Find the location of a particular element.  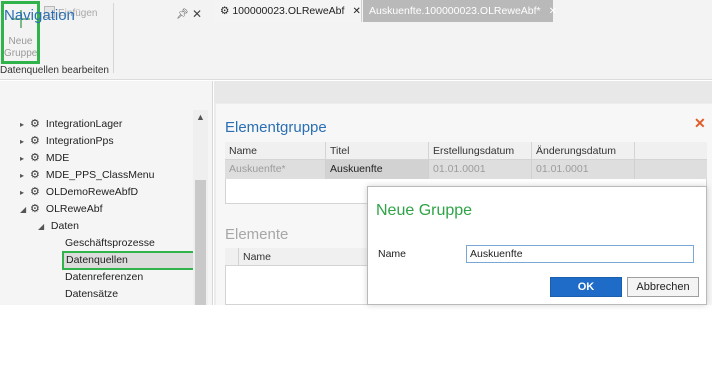

pin-icon: 📌︎ is located at coordinates (182, 14).